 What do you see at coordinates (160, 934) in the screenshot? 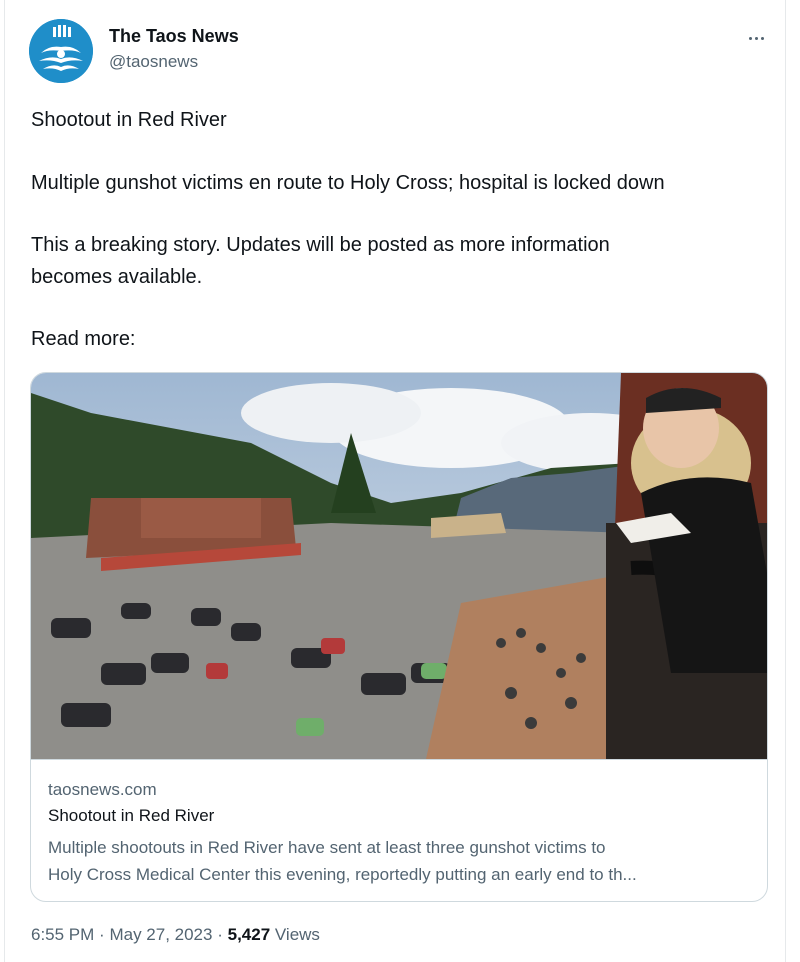
I see `tweet-date: May 27, 2023` at bounding box center [160, 934].